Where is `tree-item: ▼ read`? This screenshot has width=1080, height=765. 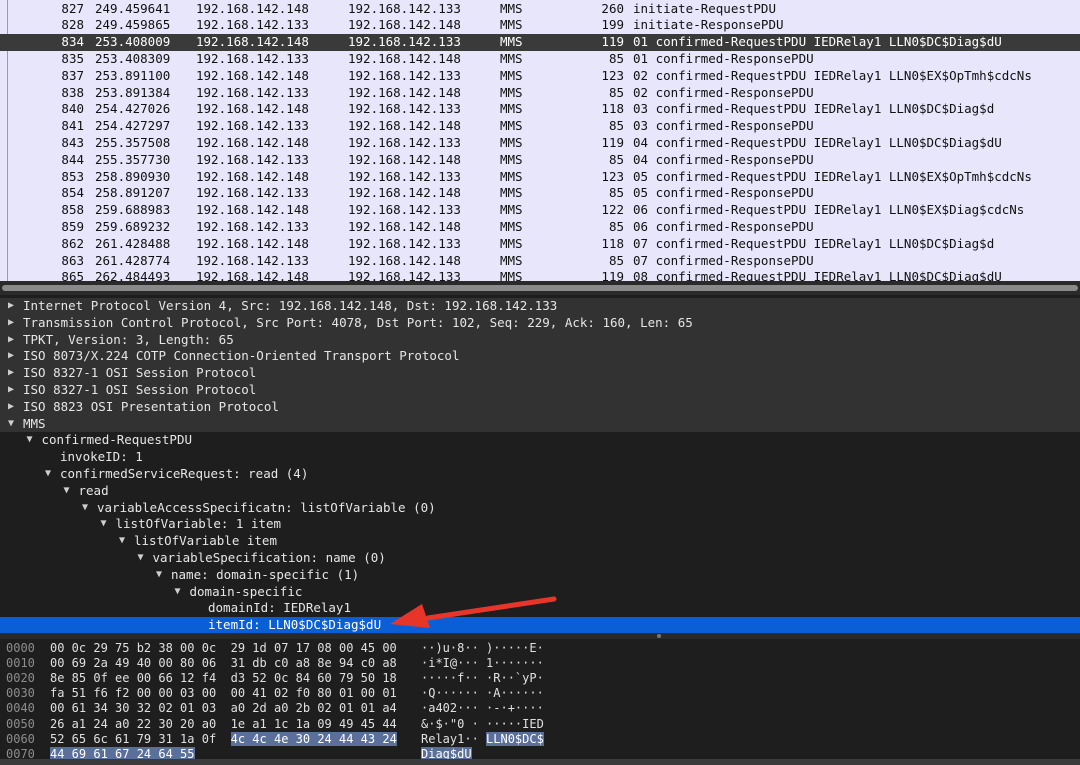
tree-item: ▼ read is located at coordinates (540, 491).